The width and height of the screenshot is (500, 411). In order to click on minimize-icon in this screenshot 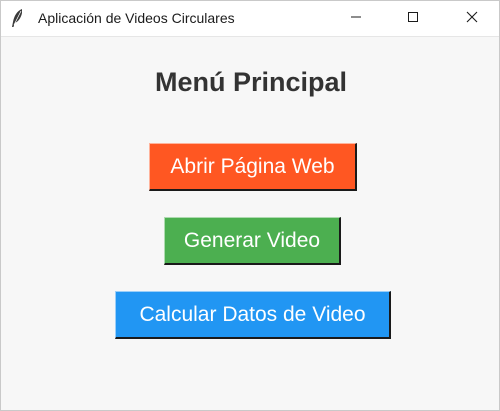, I will do `click(356, 19)`.